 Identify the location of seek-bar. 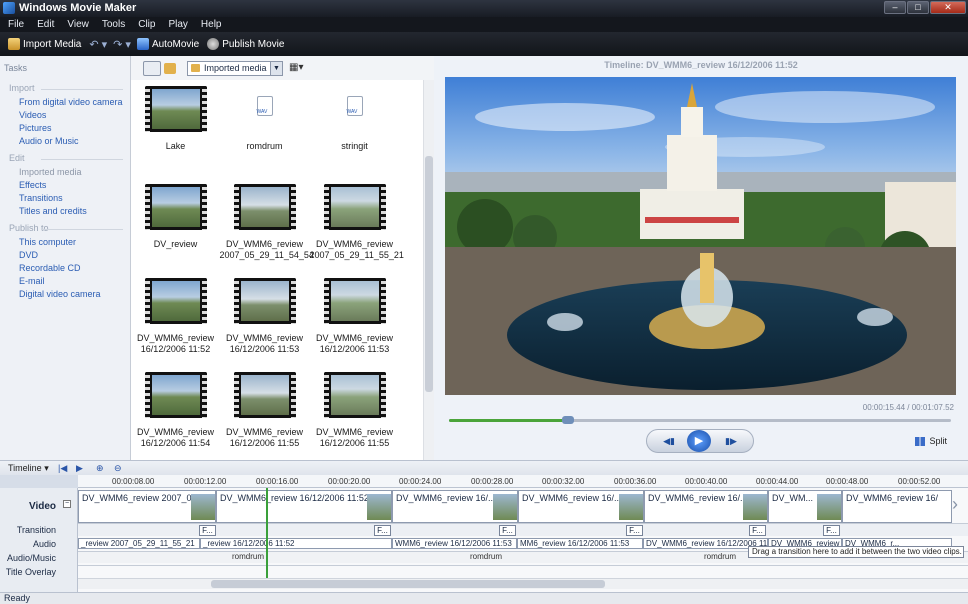
(700, 420).